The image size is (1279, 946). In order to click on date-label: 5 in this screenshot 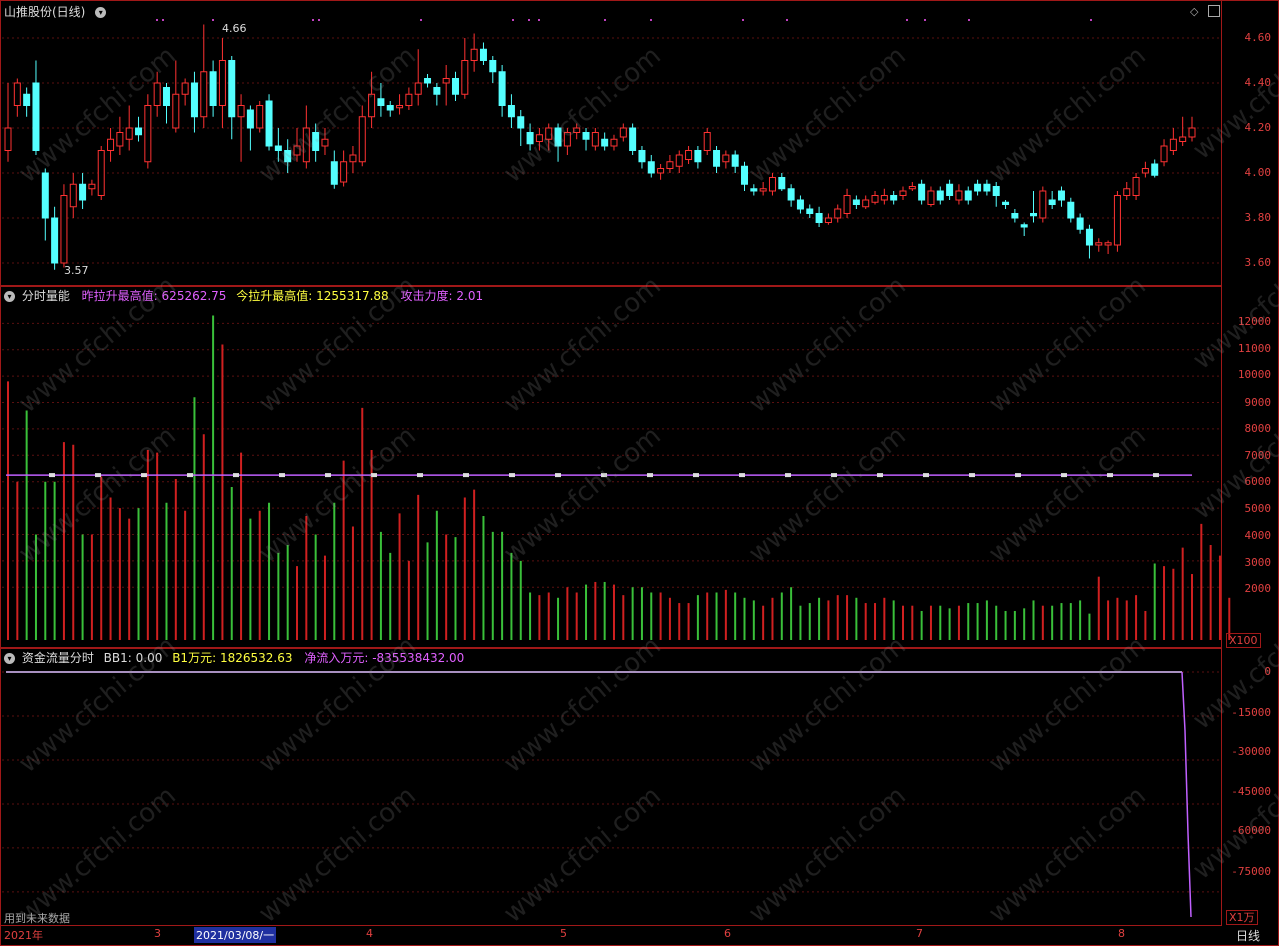, I will do `click(563, 933)`.